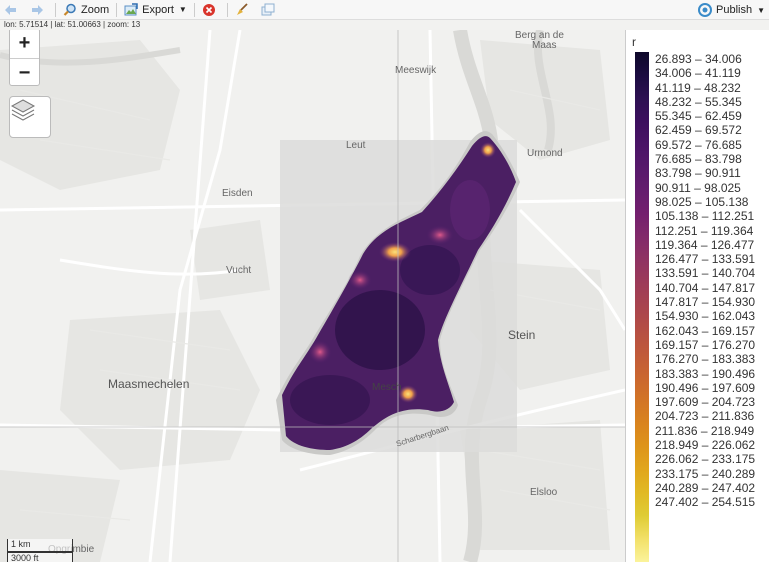 This screenshot has width=769, height=562. Describe the element at coordinates (704, 230) in the screenshot. I see `legend-entry: 112.251 – 119.364` at that location.